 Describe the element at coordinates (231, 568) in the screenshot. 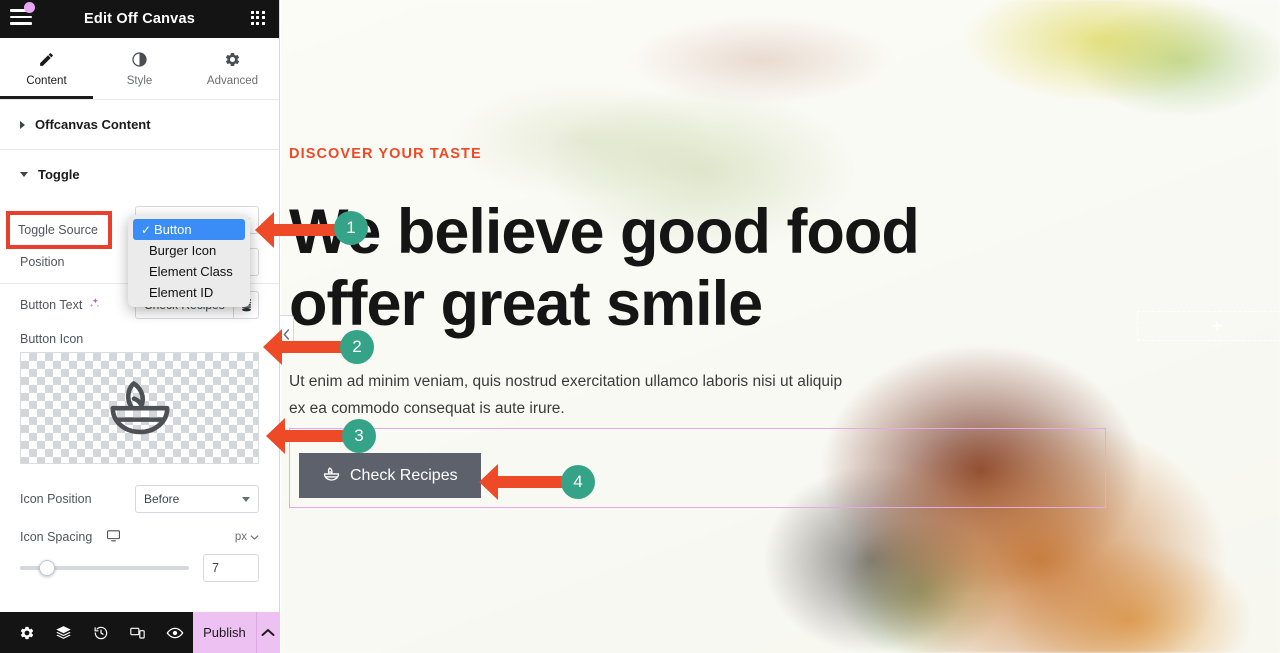

I see `icon-spacing-input: 7` at that location.